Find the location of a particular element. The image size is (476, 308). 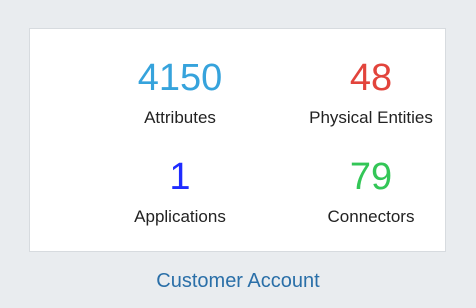

stat-physical-entities: 48 Physical Entities is located at coordinates (371, 93).